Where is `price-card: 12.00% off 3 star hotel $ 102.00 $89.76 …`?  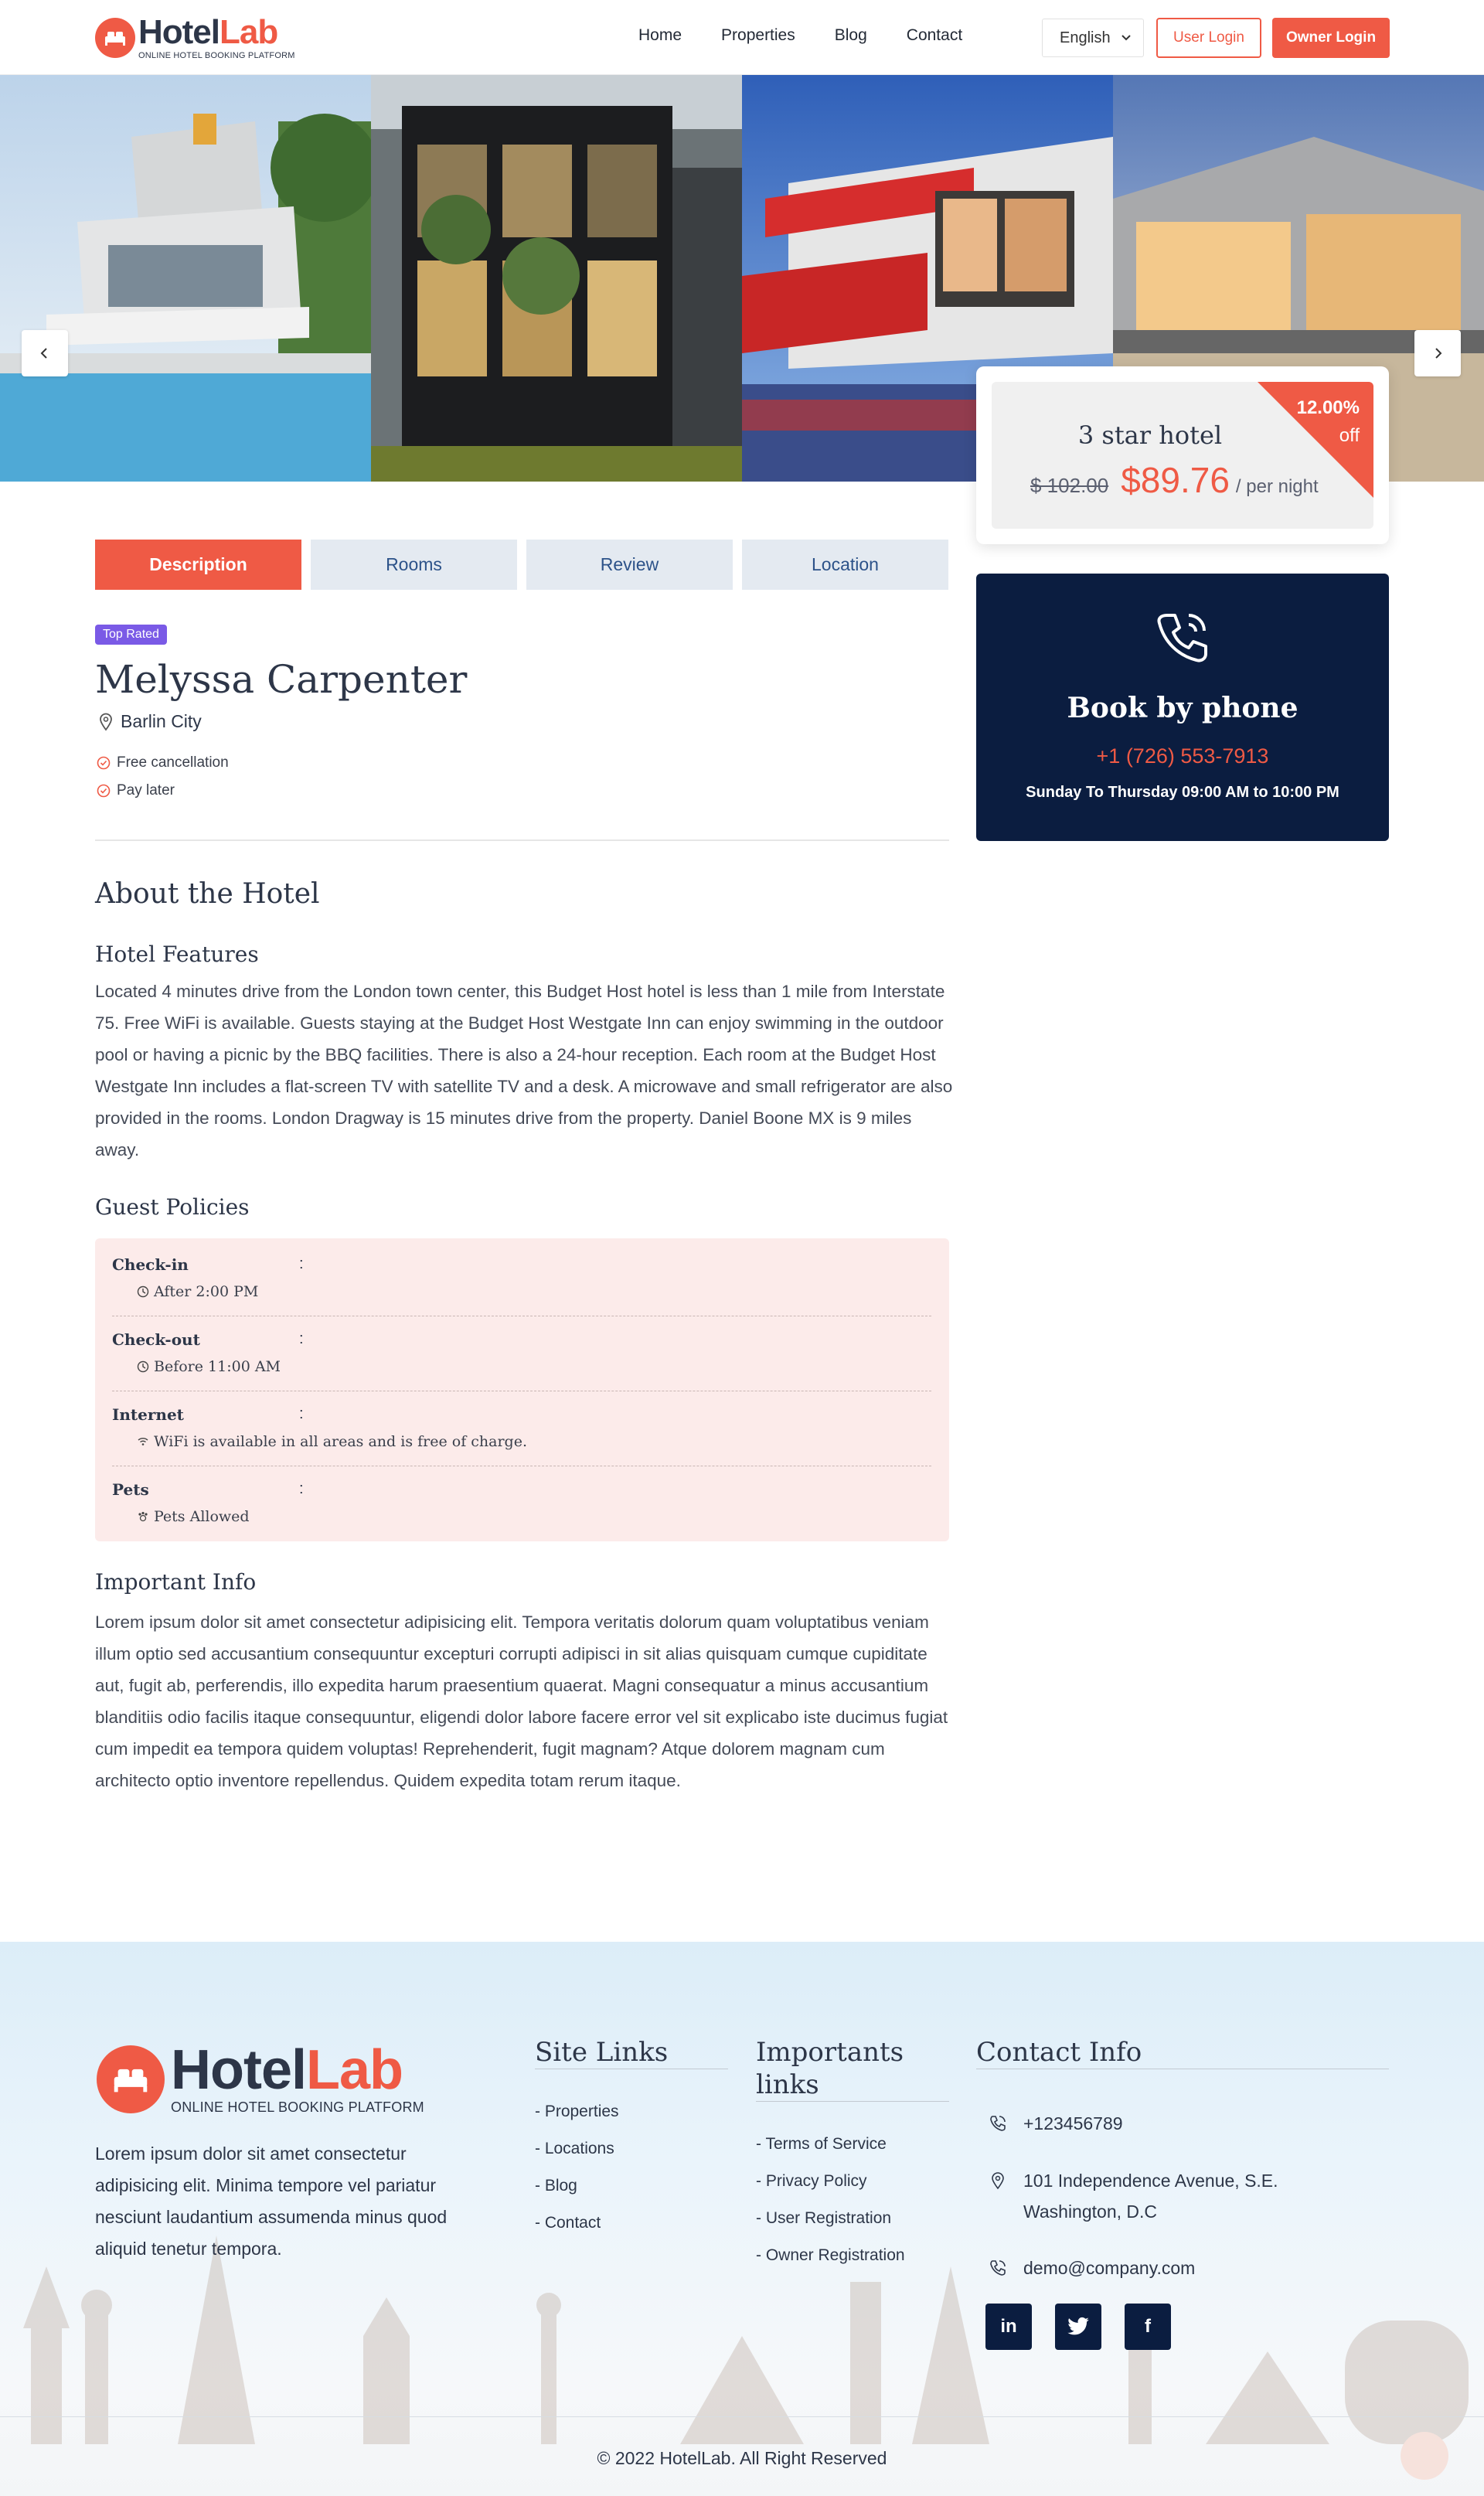 price-card: 12.00% off 3 star hotel $ 102.00 $89.76 … is located at coordinates (1182, 455).